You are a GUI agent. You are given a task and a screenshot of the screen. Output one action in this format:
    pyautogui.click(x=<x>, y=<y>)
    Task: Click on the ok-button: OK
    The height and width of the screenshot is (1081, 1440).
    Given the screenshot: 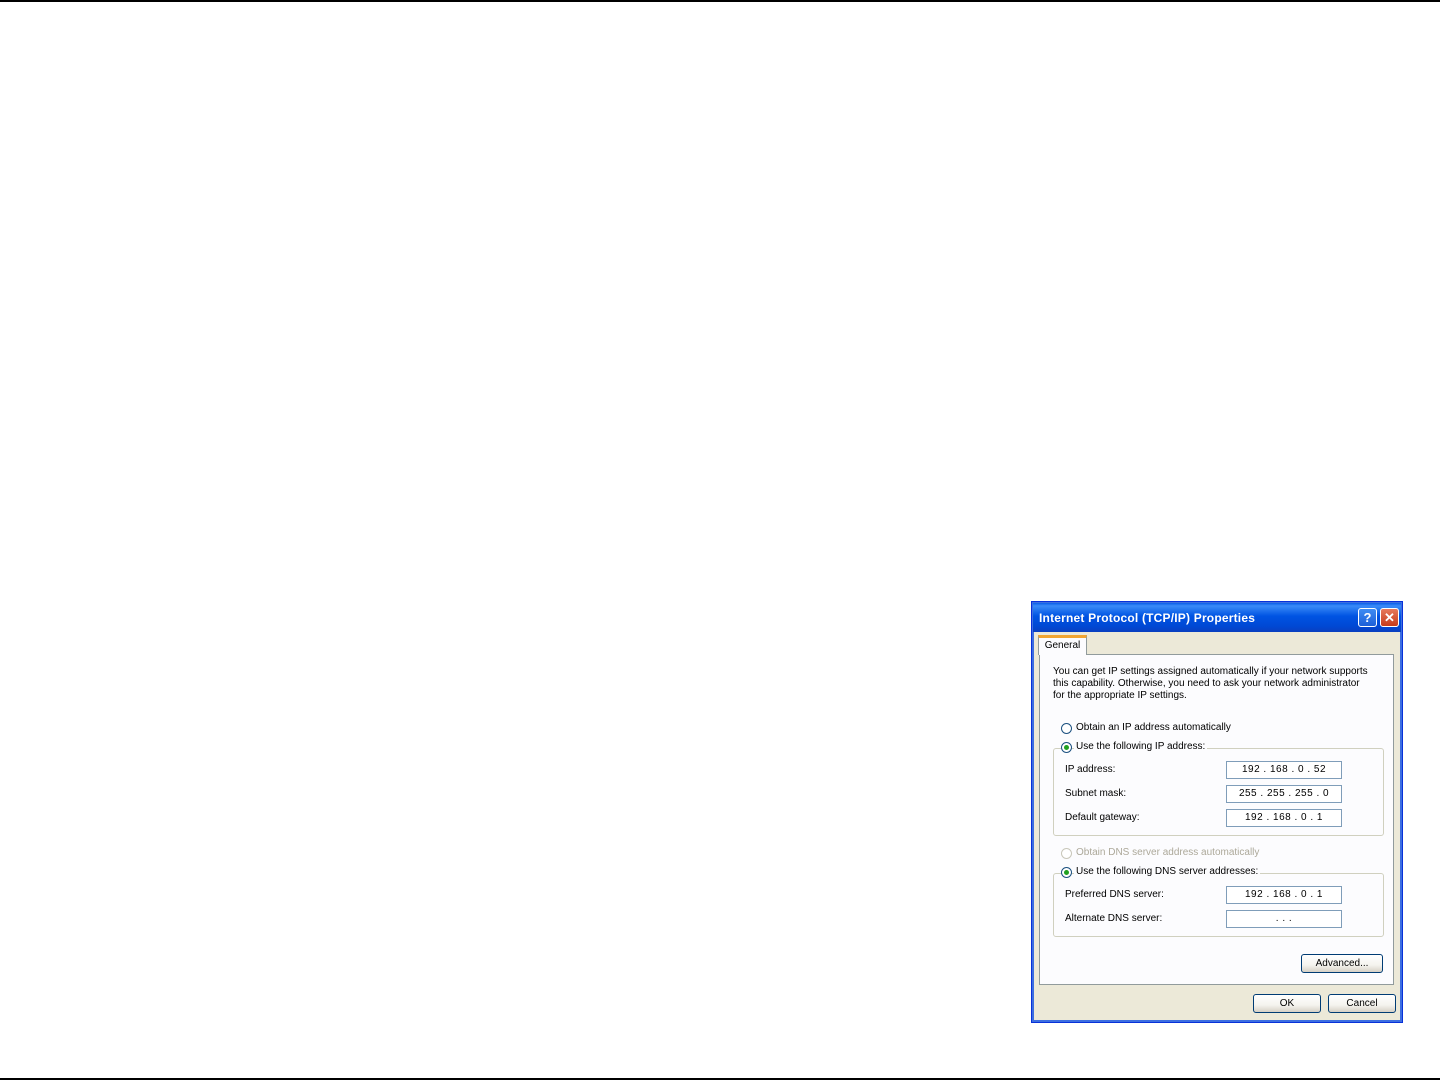 What is the action you would take?
    pyautogui.click(x=1287, y=1003)
    